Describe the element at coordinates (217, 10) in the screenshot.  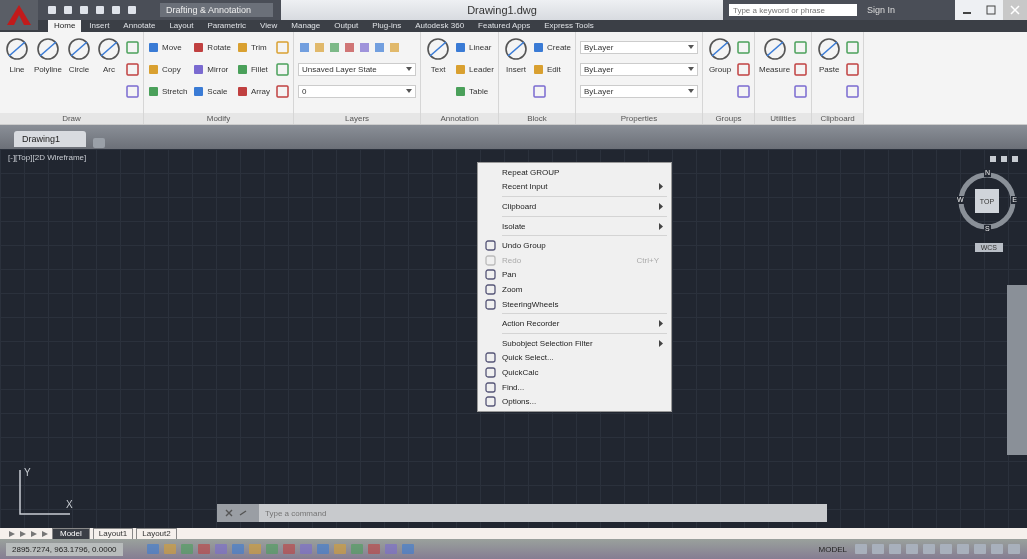
I see `workspace-dropdown: Drafting & Annotation` at that location.